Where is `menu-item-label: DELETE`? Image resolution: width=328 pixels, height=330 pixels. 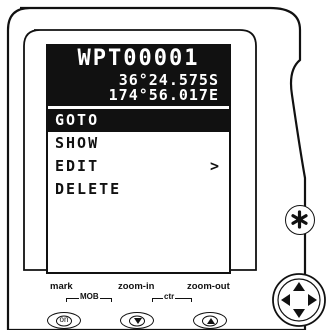
menu-item-label: DELETE is located at coordinates (88, 189).